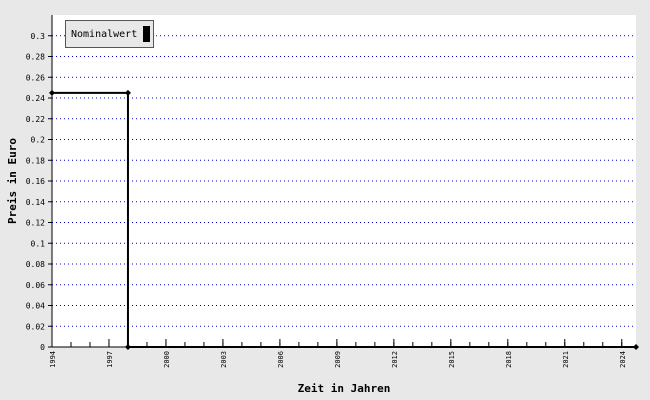  I want to click on y-tick-label: 0.08, so click(35, 264).